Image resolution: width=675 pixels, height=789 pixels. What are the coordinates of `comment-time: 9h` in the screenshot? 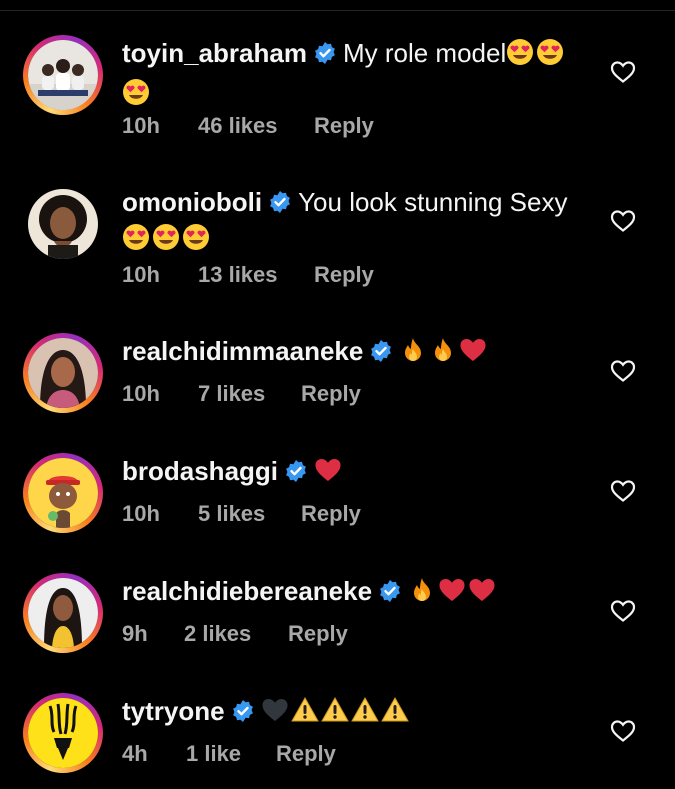 It's located at (135, 633).